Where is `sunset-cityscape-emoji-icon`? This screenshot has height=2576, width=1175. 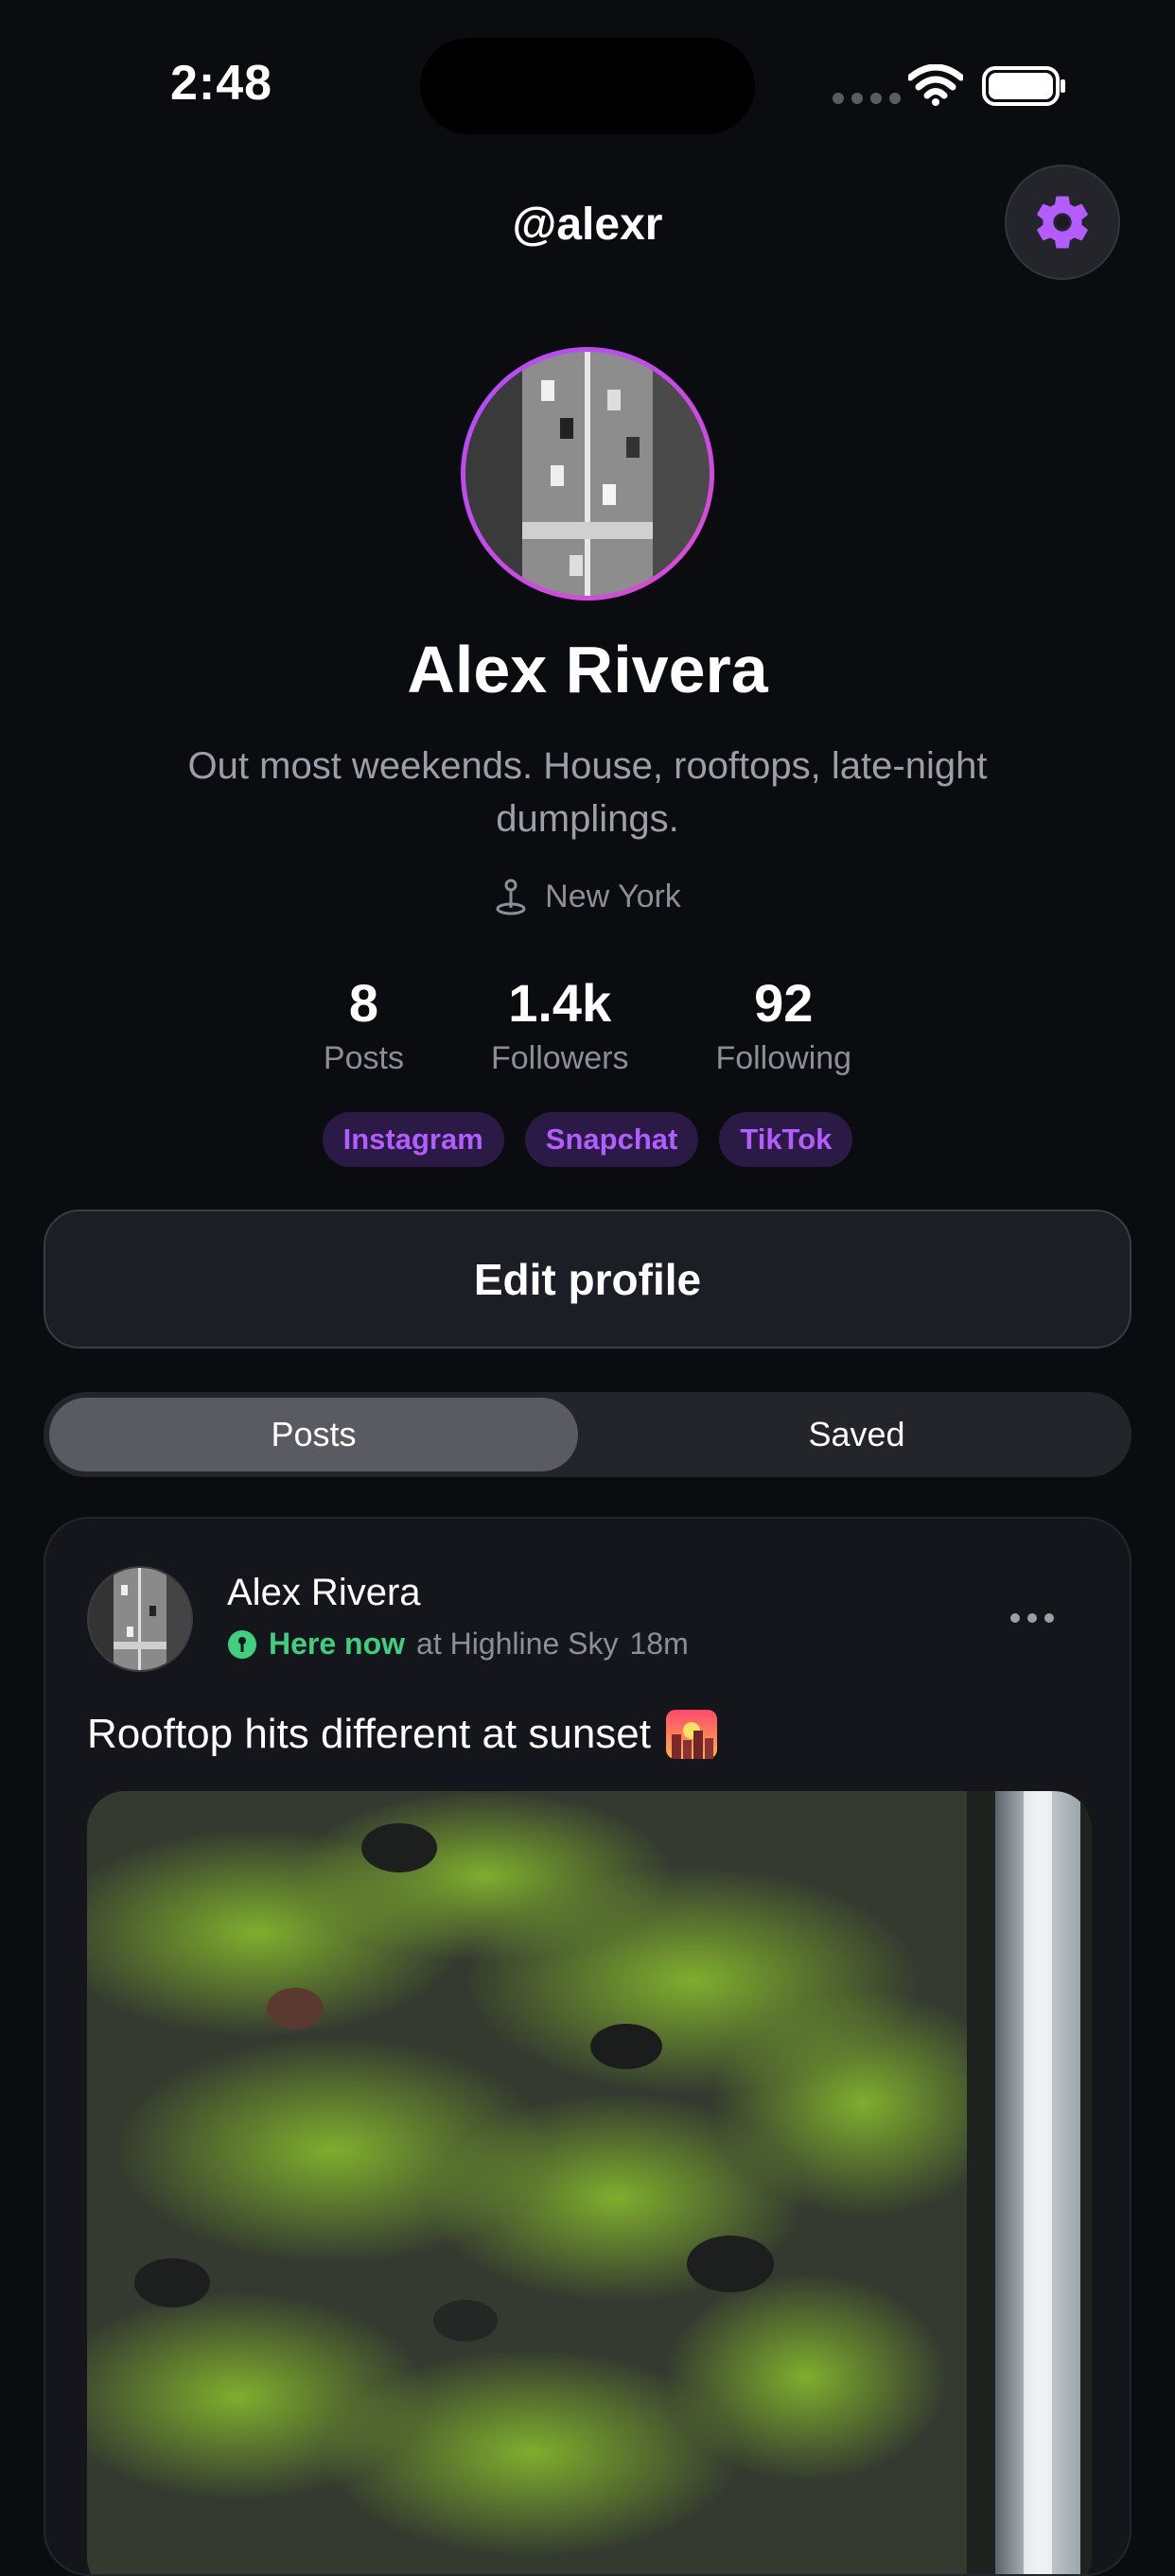
sunset-cityscape-emoji-icon is located at coordinates (691, 1734).